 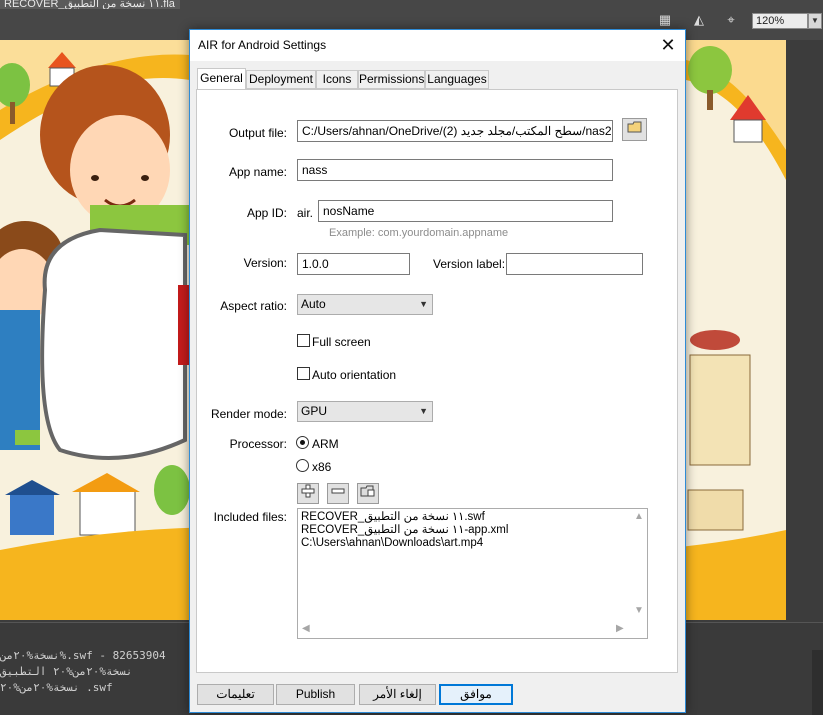 I want to click on tab-deployment: Deployment, so click(x=281, y=79).